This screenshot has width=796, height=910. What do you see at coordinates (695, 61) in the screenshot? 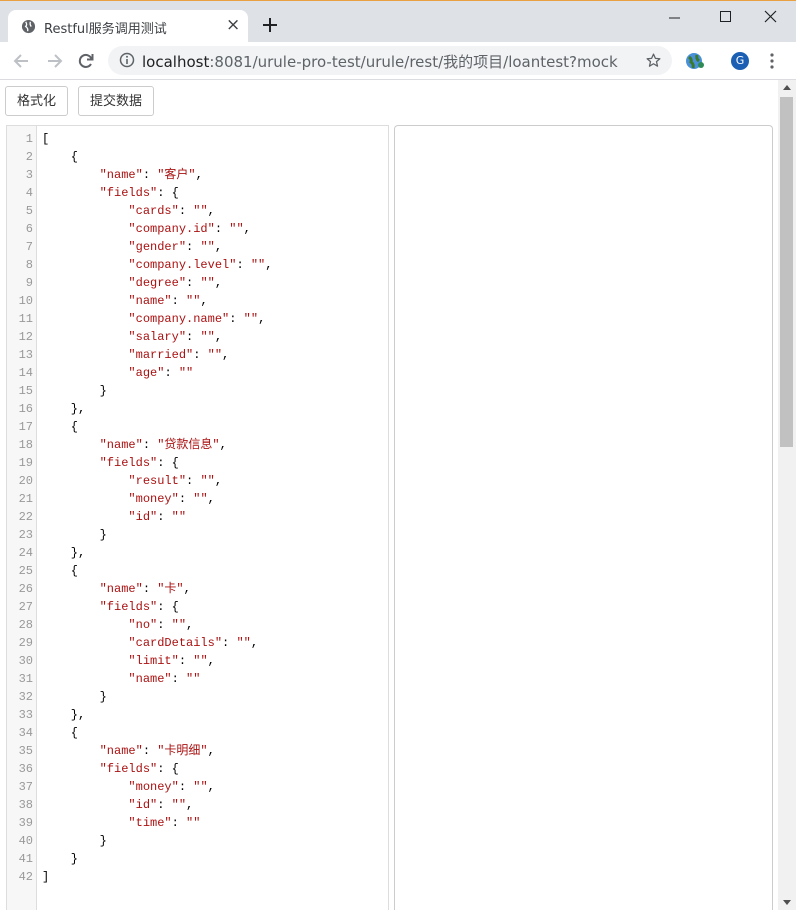
I see `extension-globe-icon` at bounding box center [695, 61].